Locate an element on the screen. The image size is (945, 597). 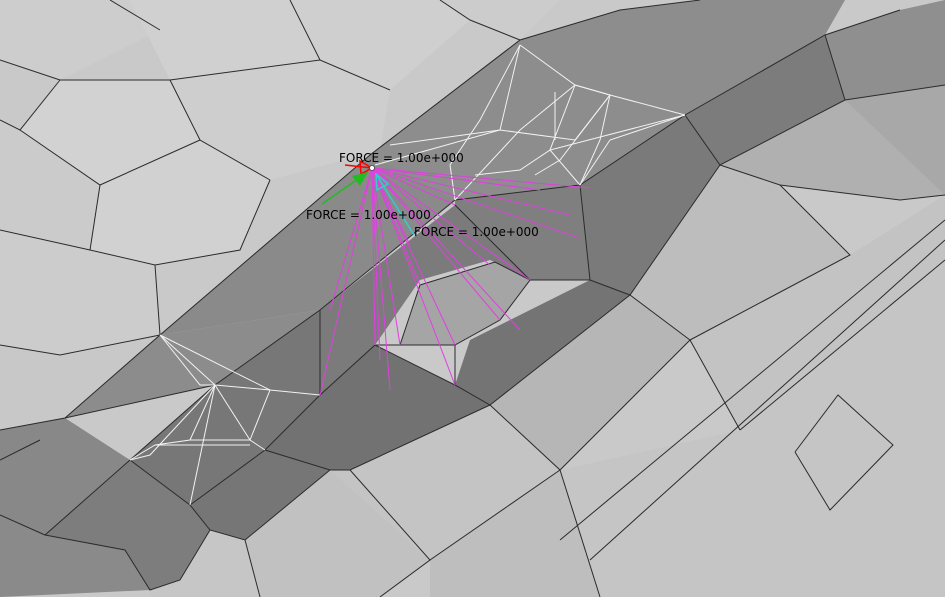
force-label-x: FORCE = 1.00e+000 is located at coordinates (401, 158).